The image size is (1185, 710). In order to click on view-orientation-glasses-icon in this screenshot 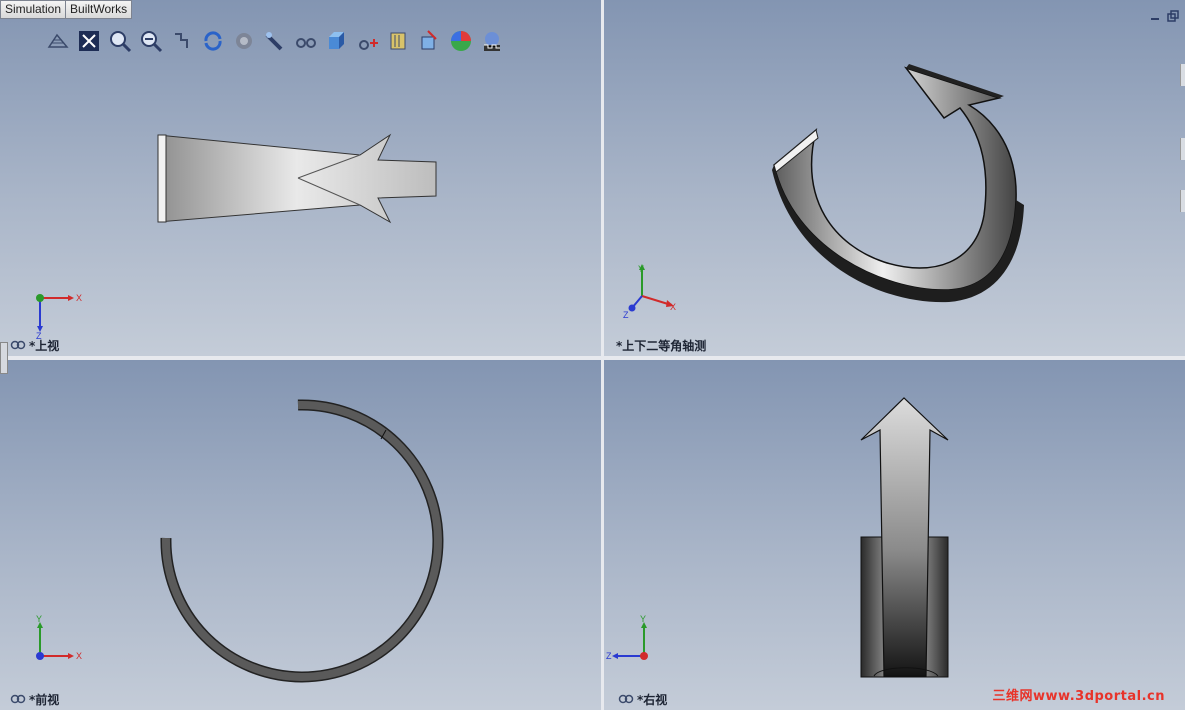, I will do `click(306, 41)`.